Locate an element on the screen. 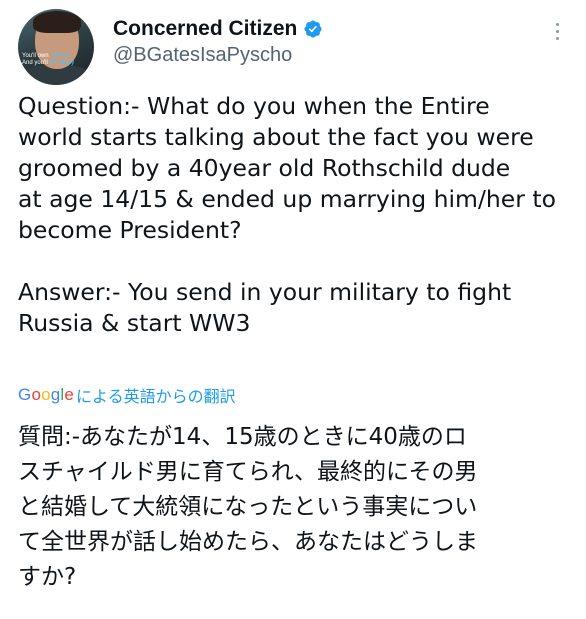 This screenshot has width=586, height=619. verified-badge-icon is located at coordinates (313, 29).